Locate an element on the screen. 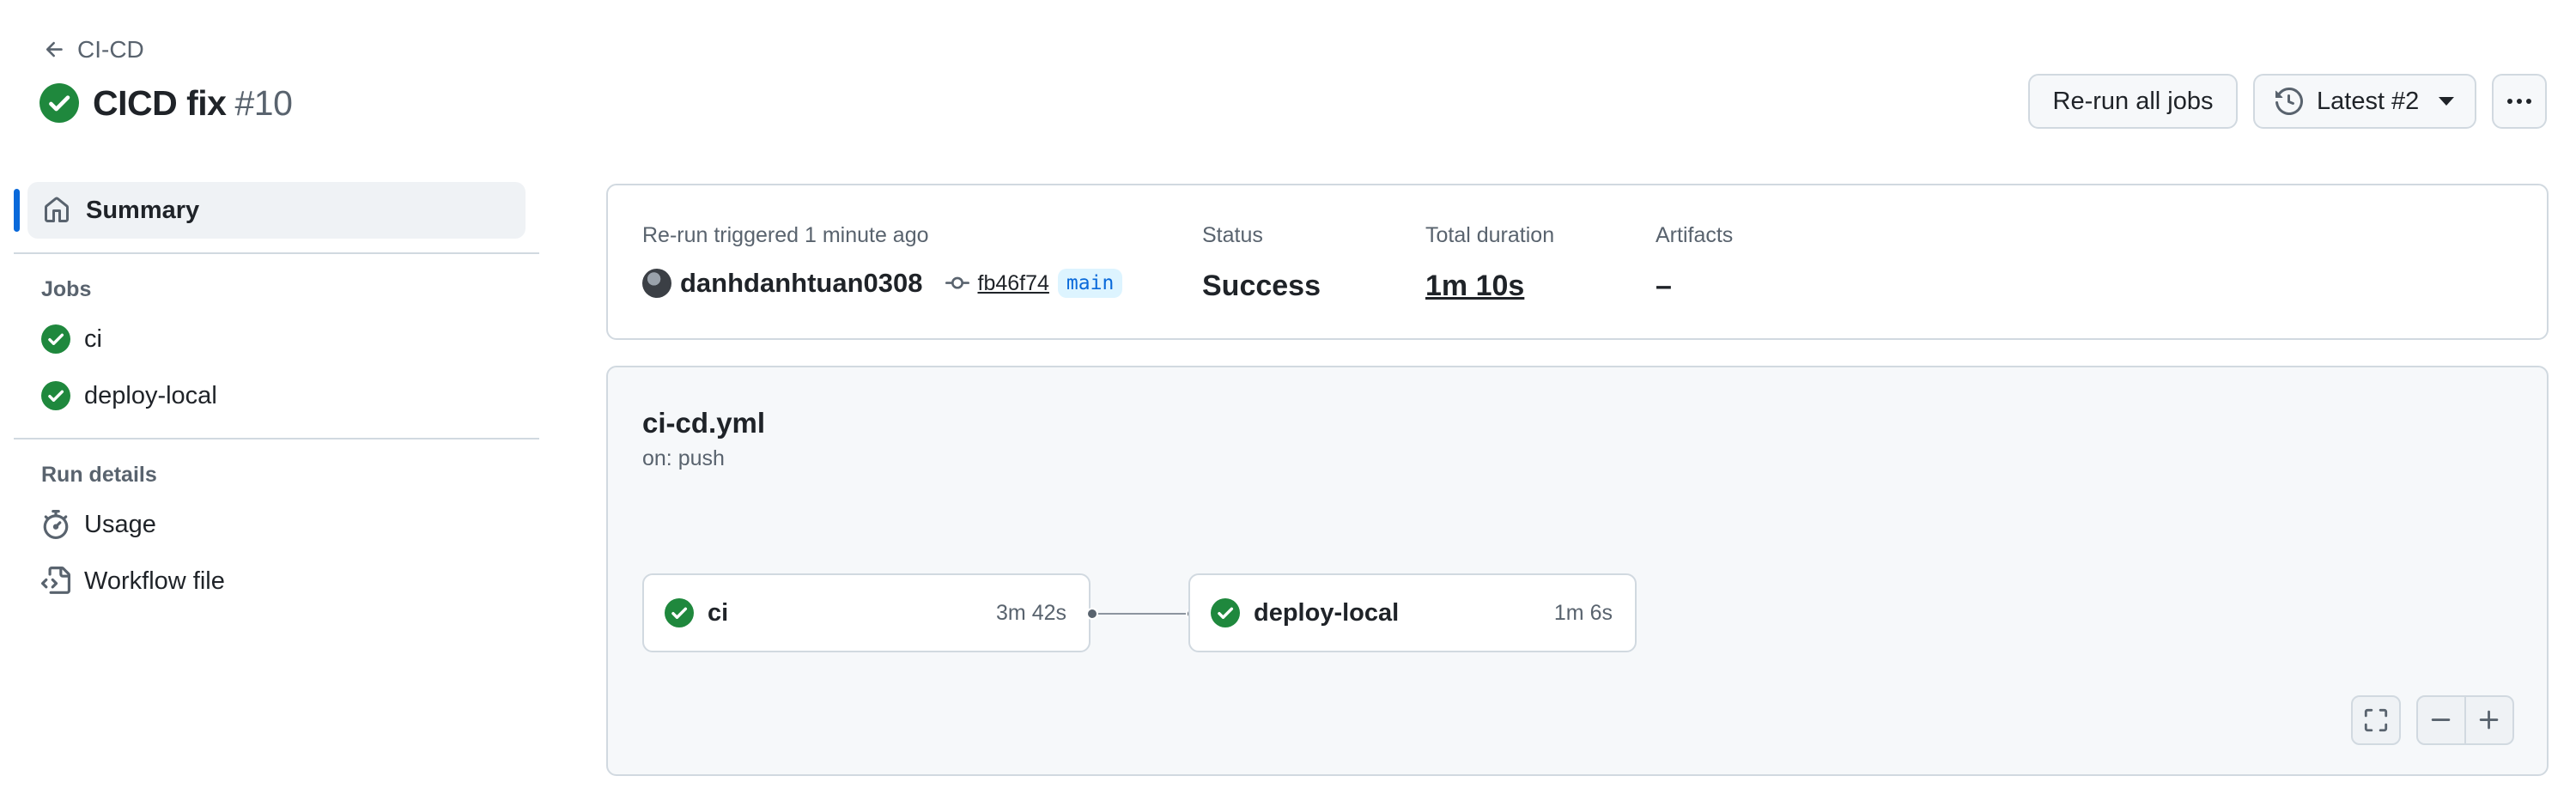 The image size is (2576, 788). fullscreen-button is located at coordinates (2376, 720).